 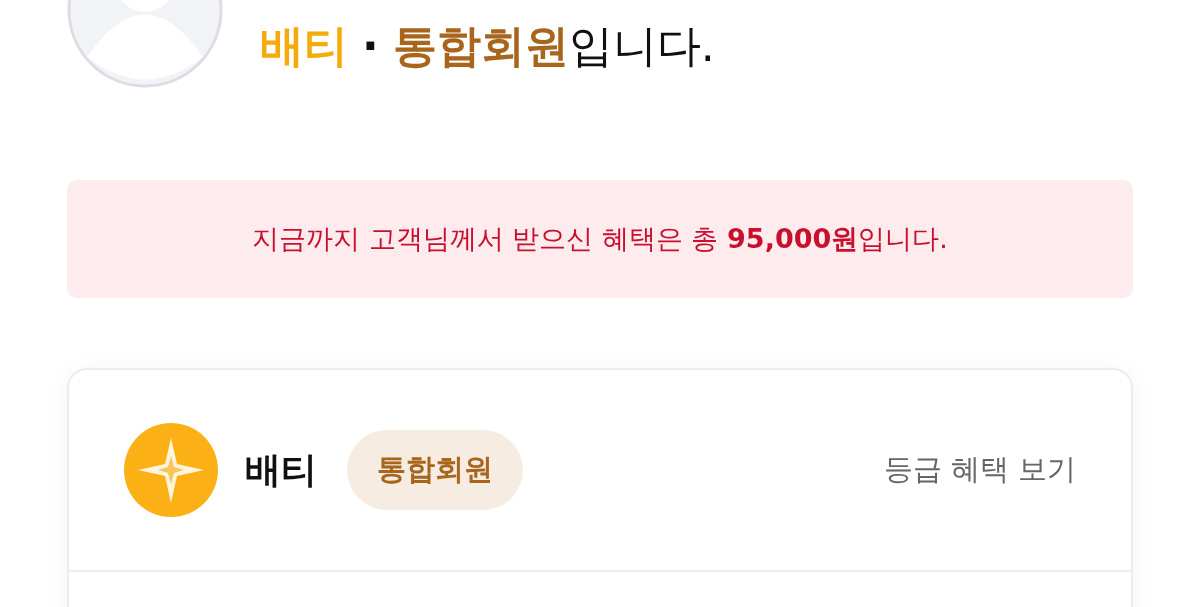 I want to click on grade-name: 배티, so click(x=281, y=469).